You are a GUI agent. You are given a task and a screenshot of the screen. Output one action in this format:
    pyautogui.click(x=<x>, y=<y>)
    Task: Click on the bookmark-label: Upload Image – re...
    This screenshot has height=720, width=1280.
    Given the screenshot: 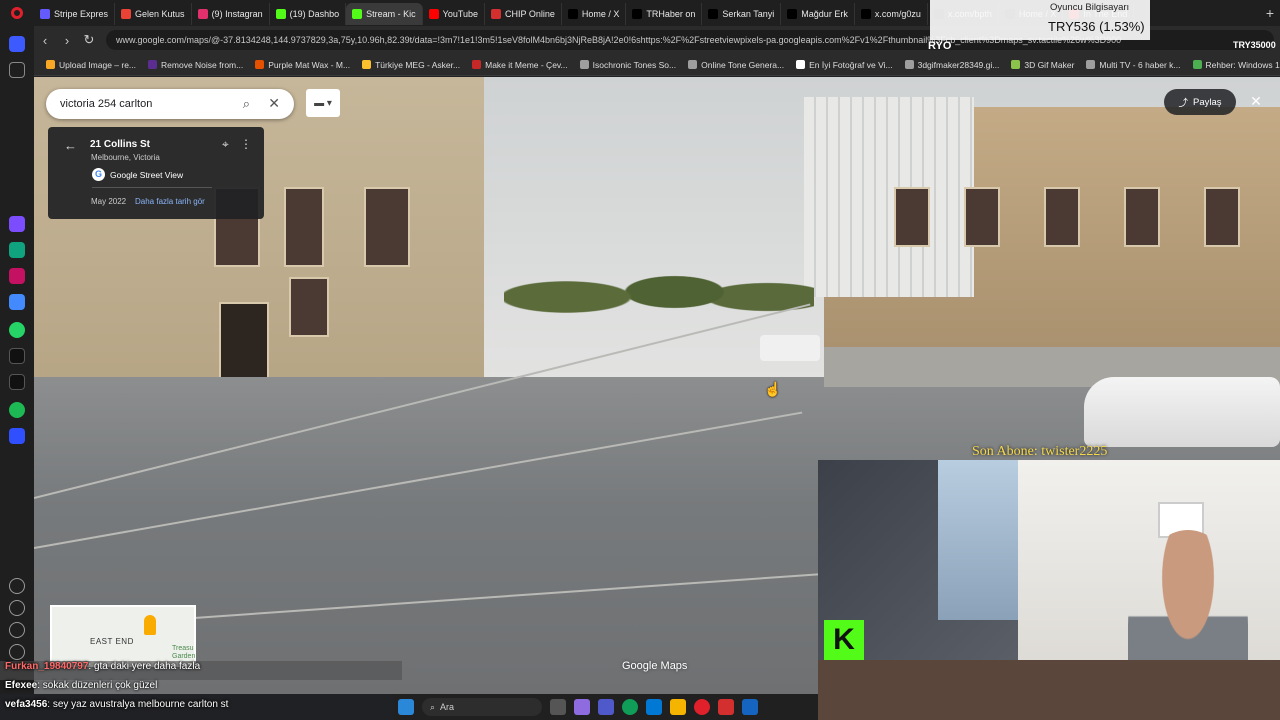 What is the action you would take?
    pyautogui.click(x=98, y=64)
    